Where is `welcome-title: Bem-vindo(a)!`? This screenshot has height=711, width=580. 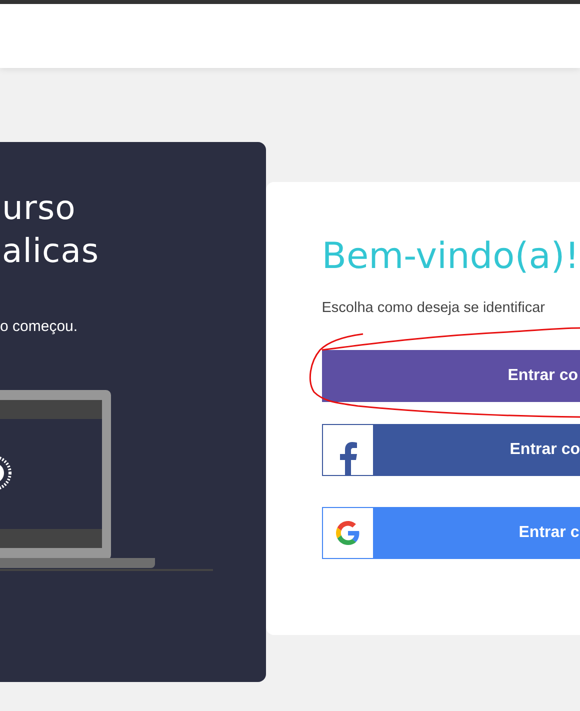 welcome-title: Bem-vindo(a)! is located at coordinates (451, 257).